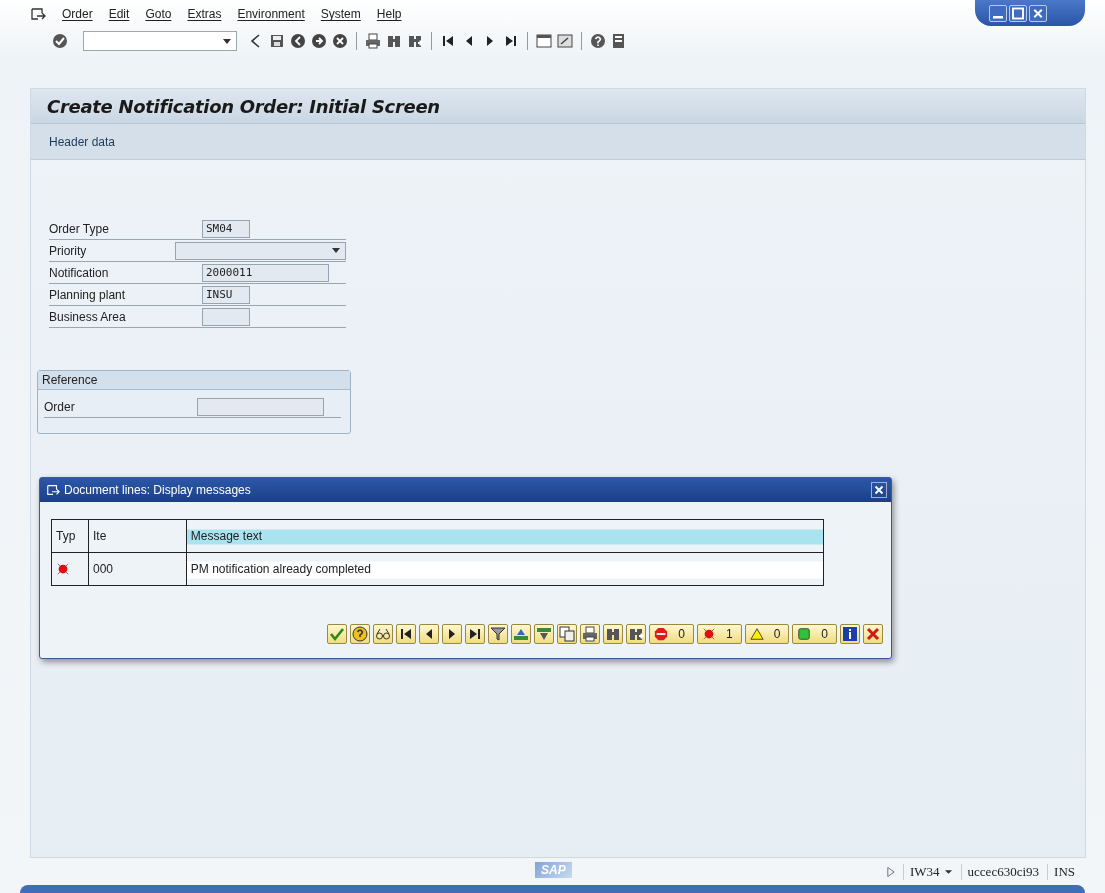  I want to click on transaction-code: IW34, so click(921, 872).